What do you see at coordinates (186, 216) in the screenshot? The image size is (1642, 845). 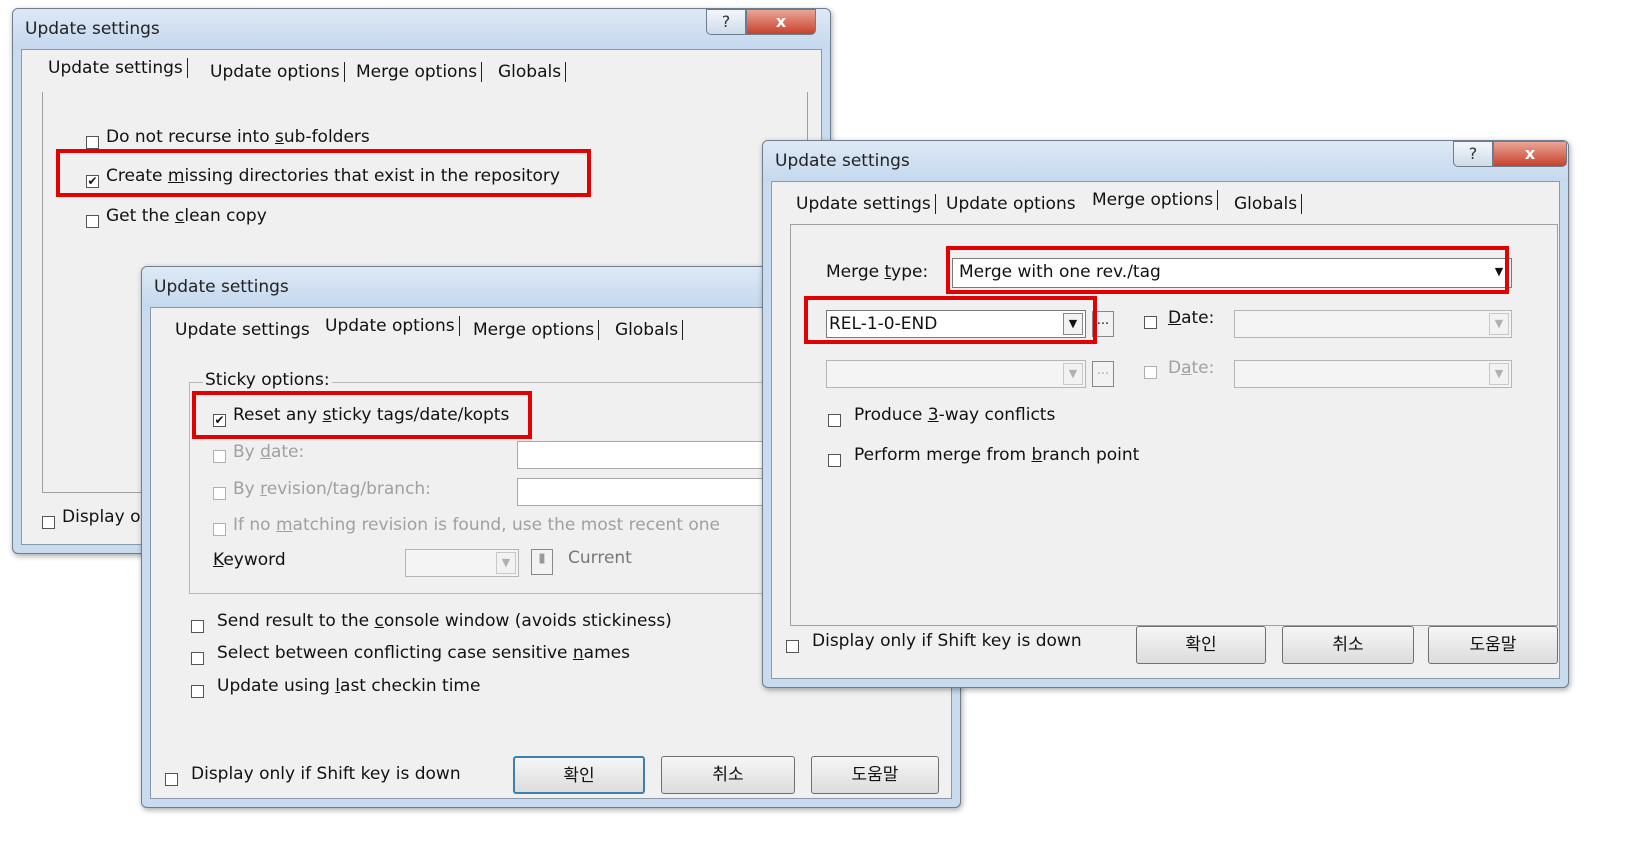 I see `label-clean-copy: Get the clean copy` at bounding box center [186, 216].